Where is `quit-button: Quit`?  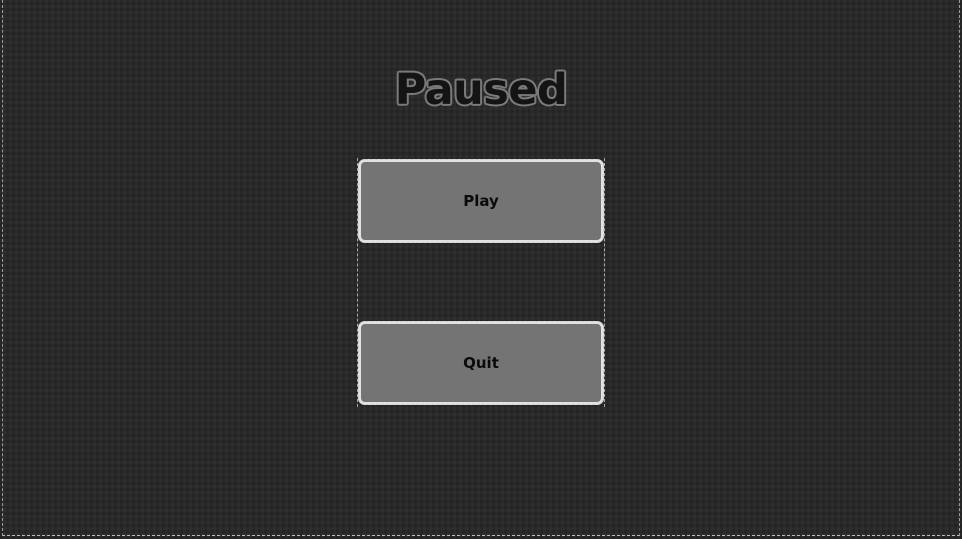 quit-button: Quit is located at coordinates (481, 363).